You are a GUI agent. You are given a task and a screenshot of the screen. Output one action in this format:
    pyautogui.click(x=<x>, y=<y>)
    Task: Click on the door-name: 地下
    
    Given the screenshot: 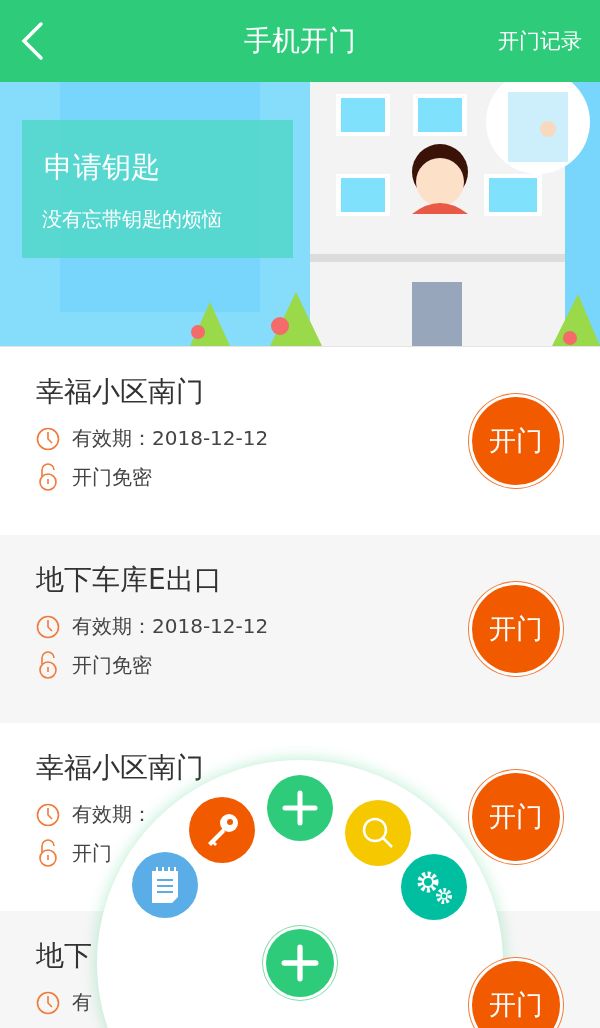 What is the action you would take?
    pyautogui.click(x=64, y=956)
    